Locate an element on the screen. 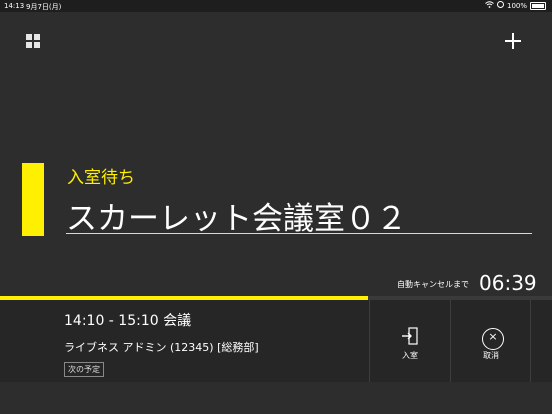 This screenshot has height=414, width=552. battery-percent: 100% is located at coordinates (516, 5).